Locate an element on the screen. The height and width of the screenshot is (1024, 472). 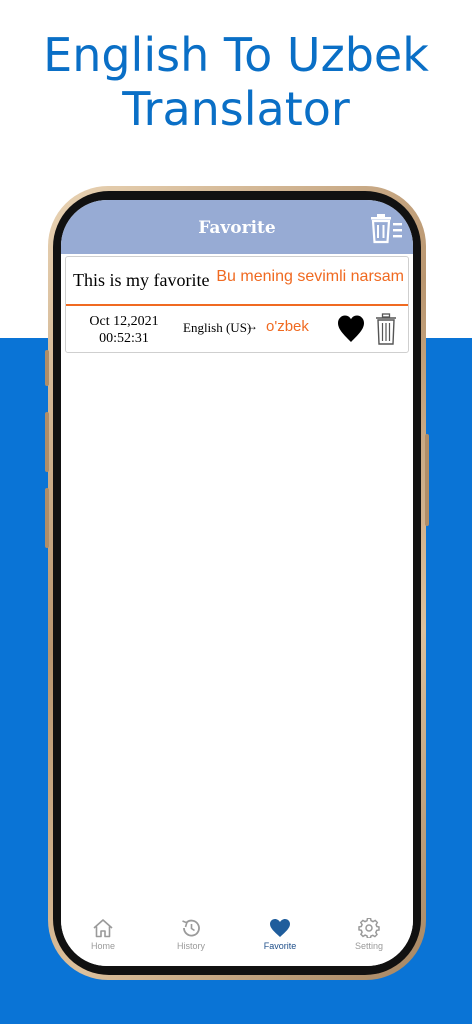
clear-all-trash-icon is located at coordinates (386, 229).